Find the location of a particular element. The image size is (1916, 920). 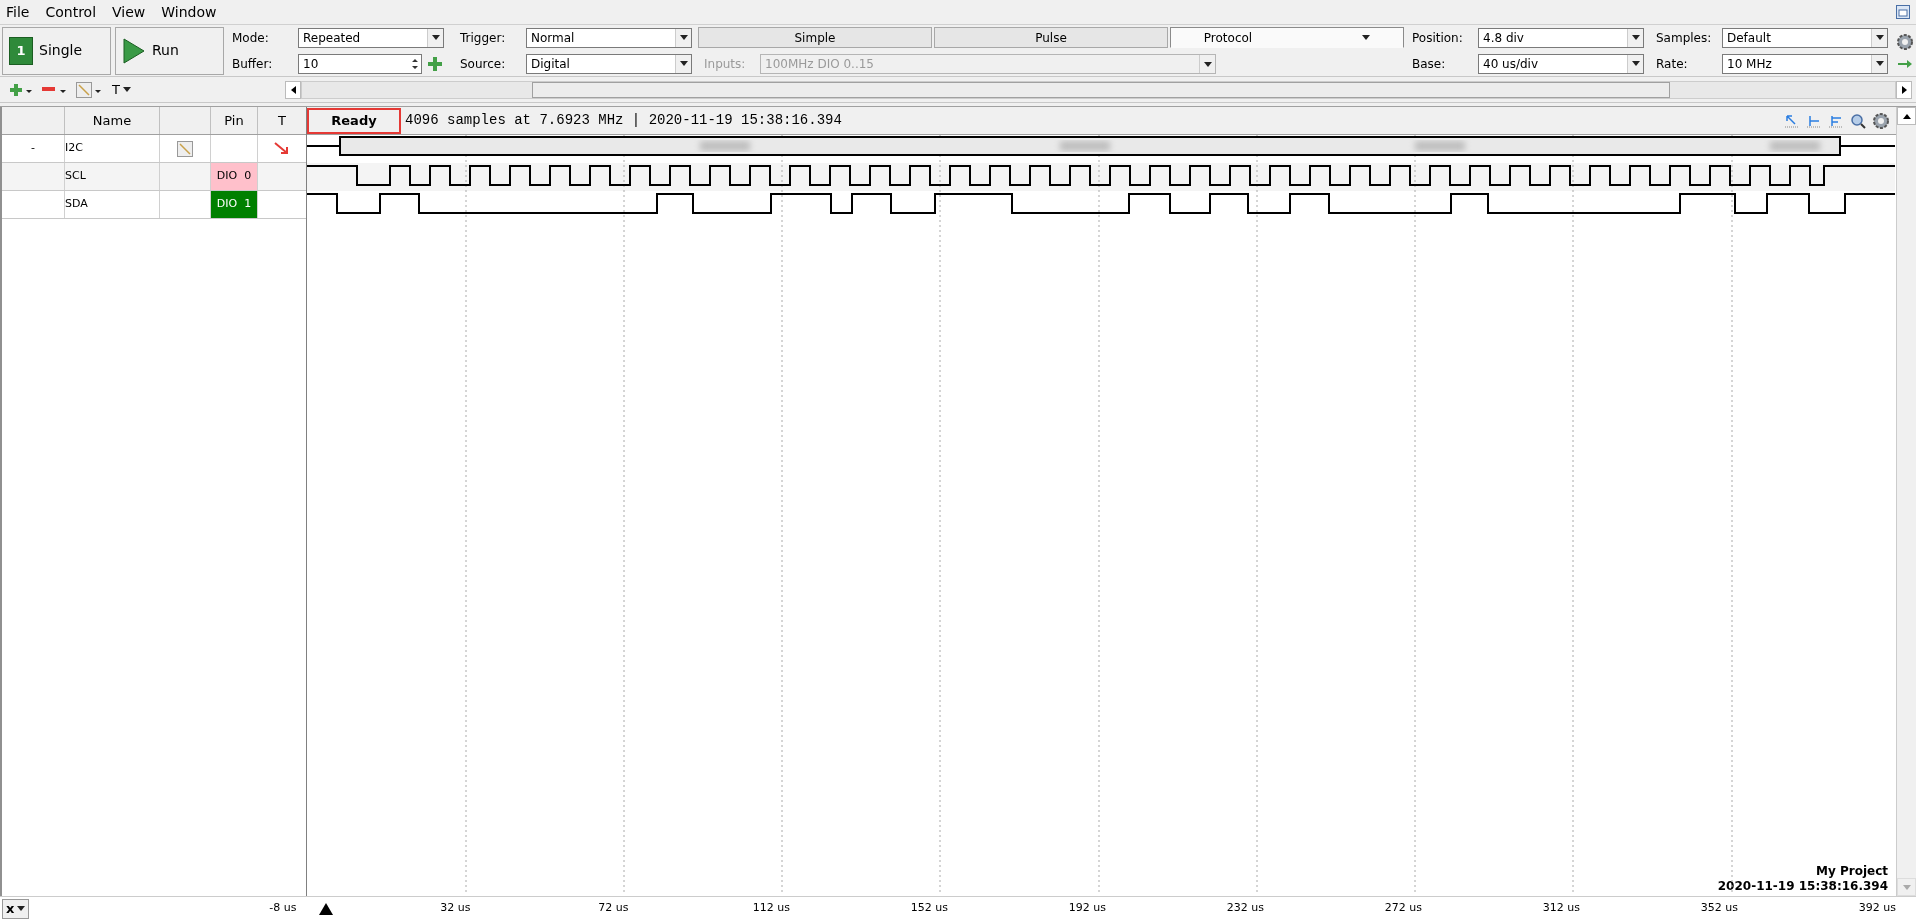

scroll-left-button is located at coordinates (293, 89).